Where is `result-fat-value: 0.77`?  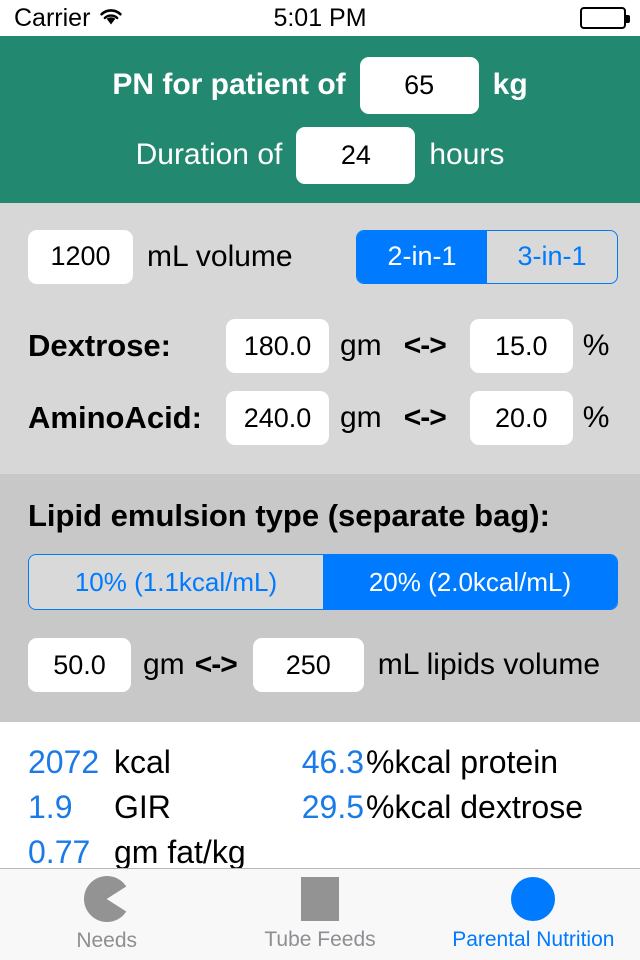 result-fat-value: 0.77 is located at coordinates (59, 852).